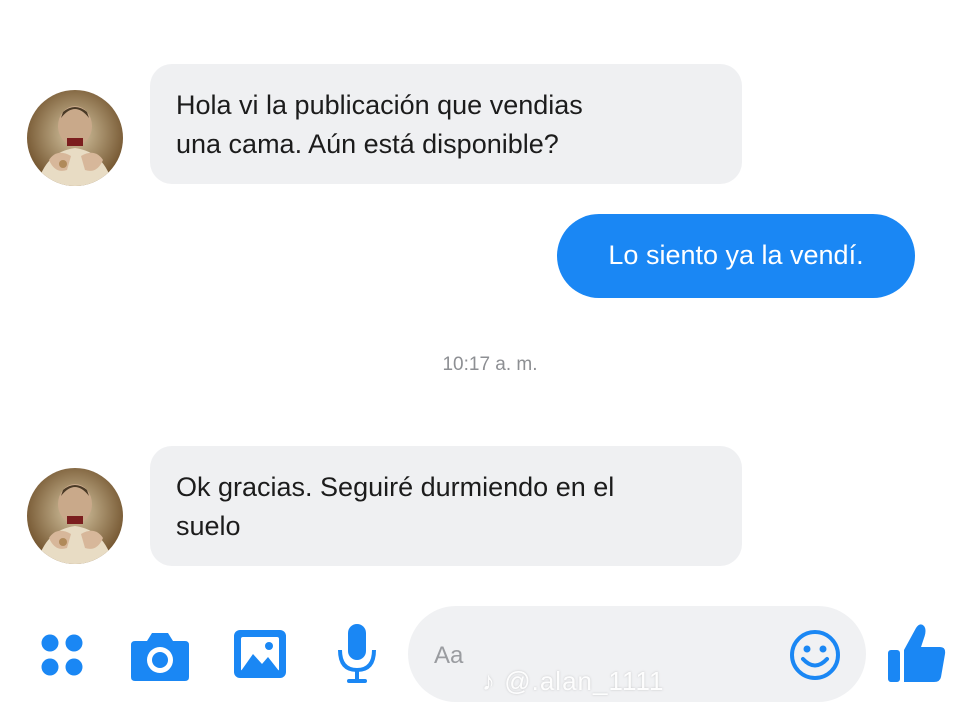 This screenshot has height=713, width=960. What do you see at coordinates (490, 364) in the screenshot?
I see `message-timestamp: 10:17 a. m.` at bounding box center [490, 364].